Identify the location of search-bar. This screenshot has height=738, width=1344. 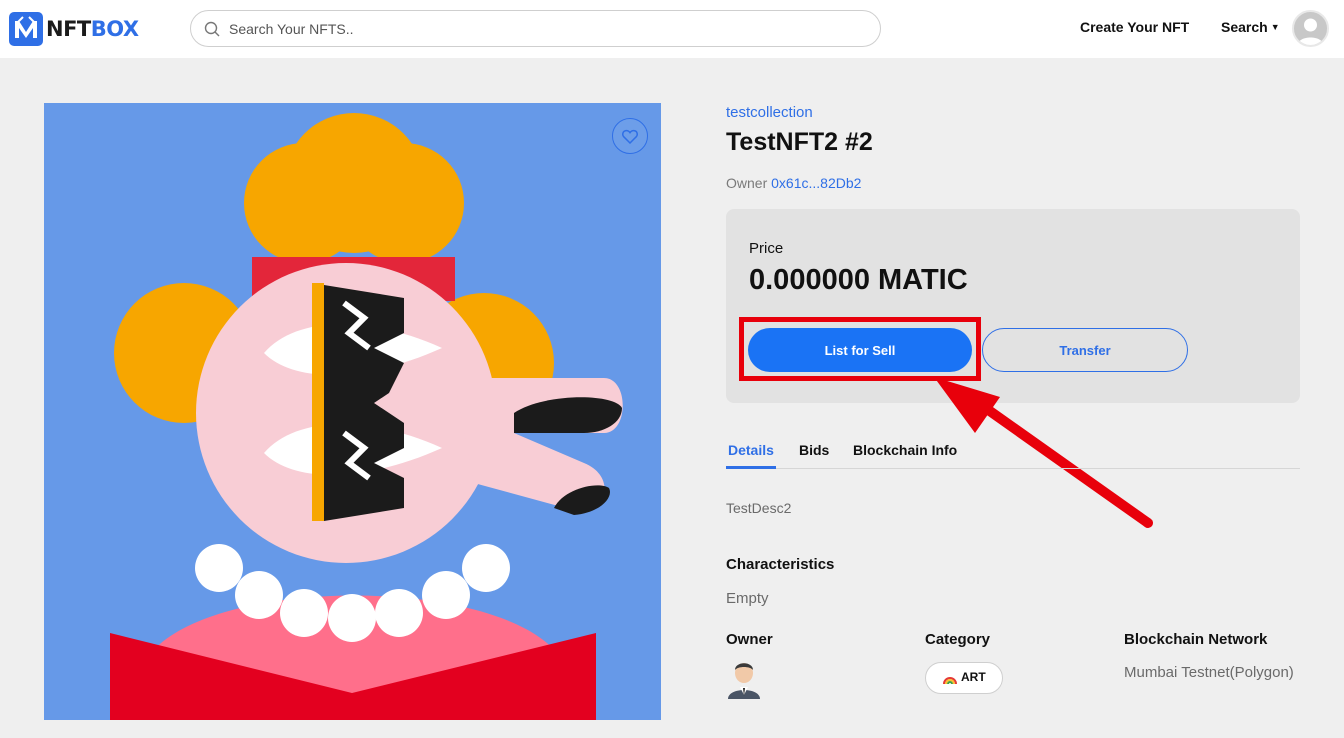
(535, 28).